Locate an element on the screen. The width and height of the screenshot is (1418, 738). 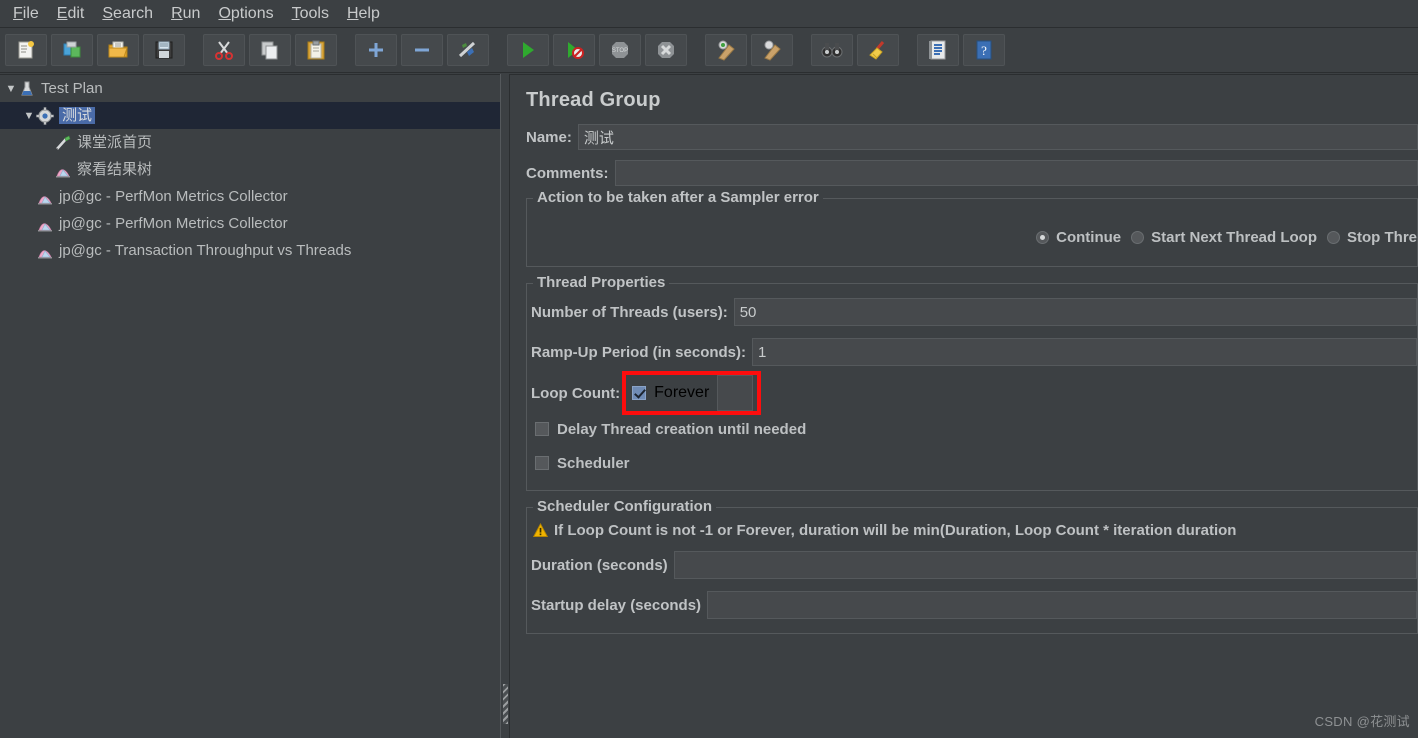
play-icon is located at coordinates (528, 50).